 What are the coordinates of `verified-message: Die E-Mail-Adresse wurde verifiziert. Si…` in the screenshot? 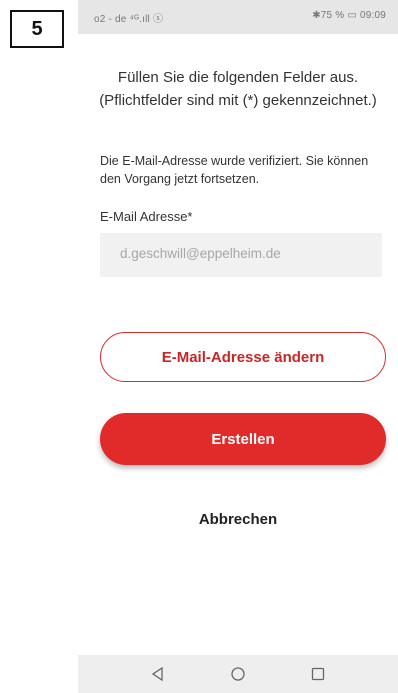 It's located at (234, 170).